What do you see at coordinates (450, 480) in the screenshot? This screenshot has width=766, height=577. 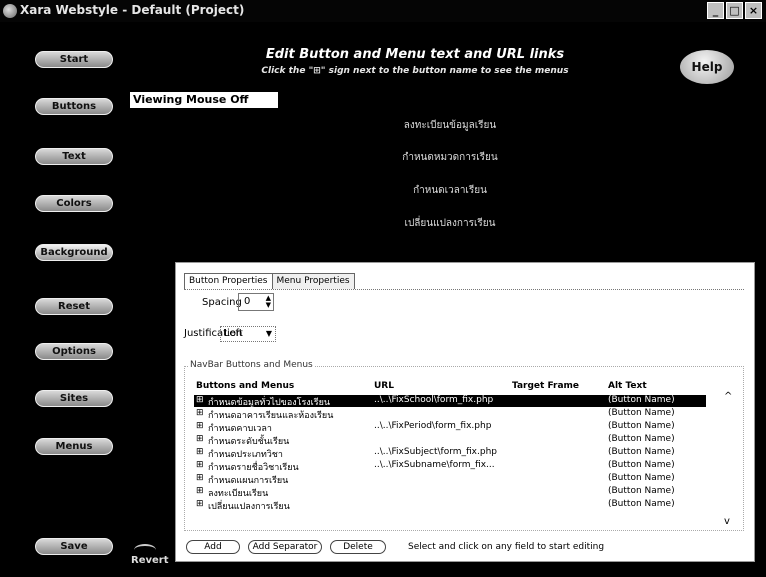 I see `table-row: ⊞ กำหนดแผนการเรียน (Button Name)` at bounding box center [450, 480].